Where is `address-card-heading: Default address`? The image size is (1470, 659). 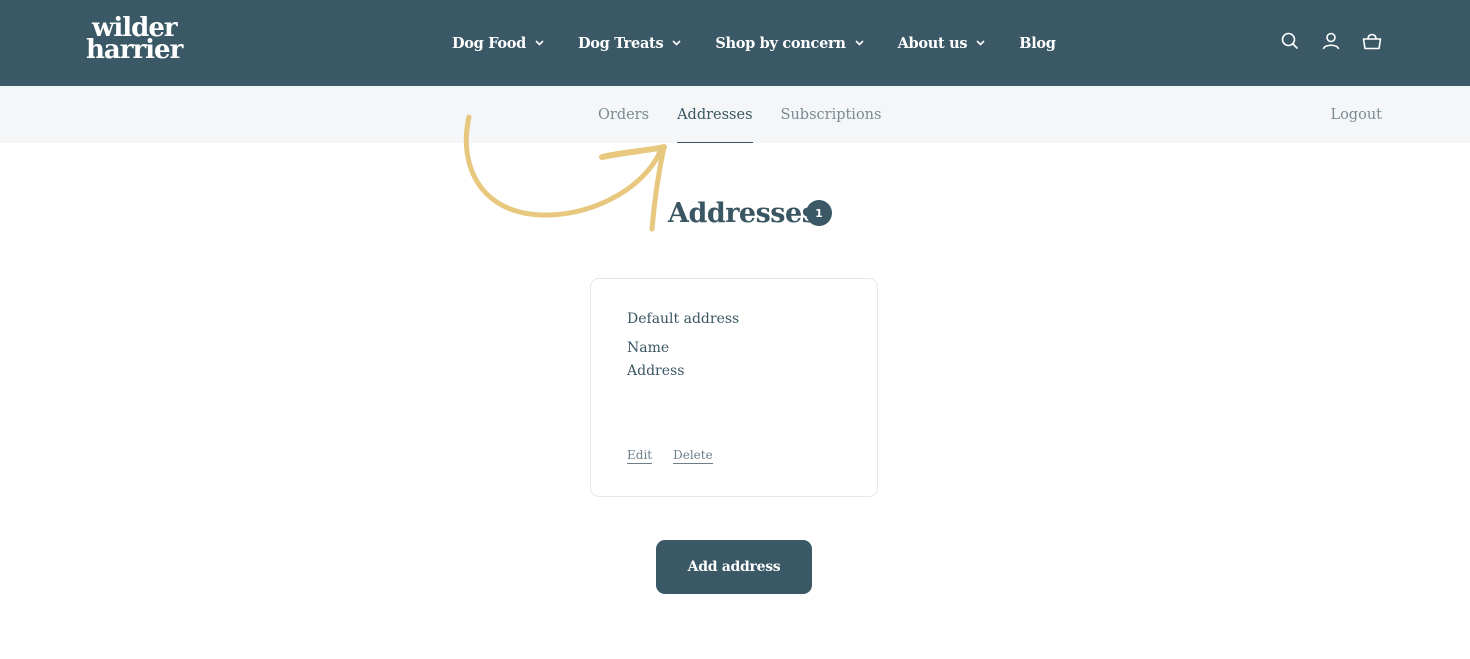 address-card-heading: Default address is located at coordinates (683, 319).